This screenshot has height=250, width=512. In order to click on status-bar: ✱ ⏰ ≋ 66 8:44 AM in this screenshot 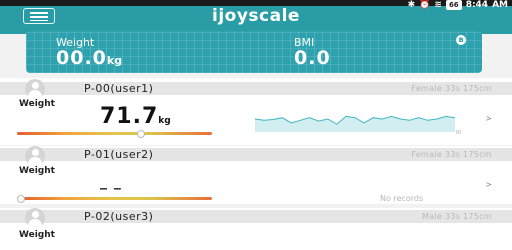, I will do `click(256, 5)`.